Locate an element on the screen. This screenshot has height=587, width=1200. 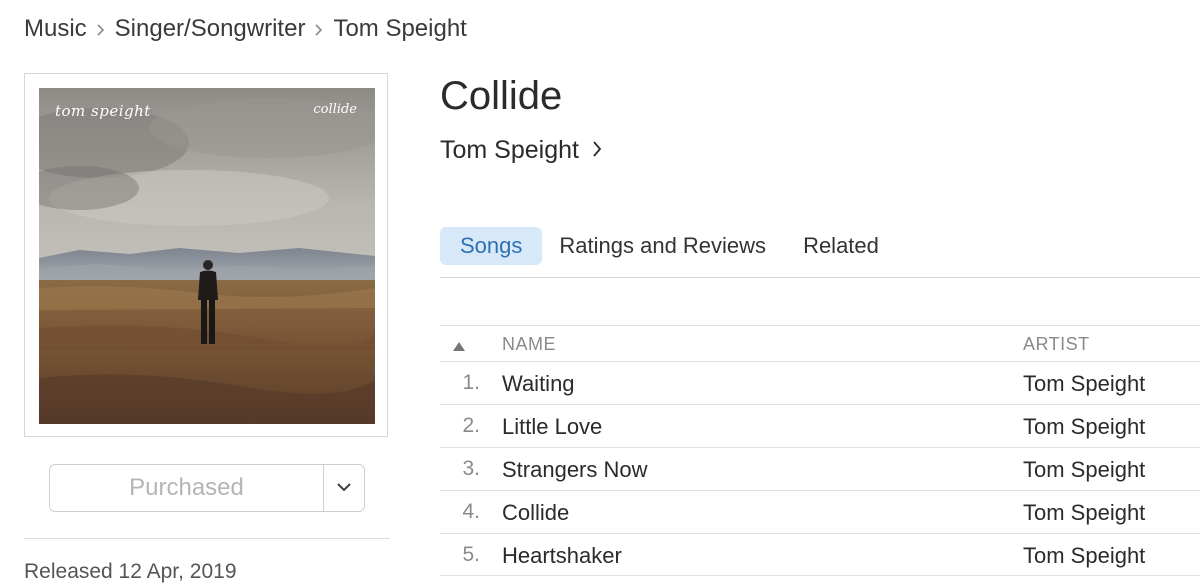
table-header: NAME ARTIST is located at coordinates (820, 343).